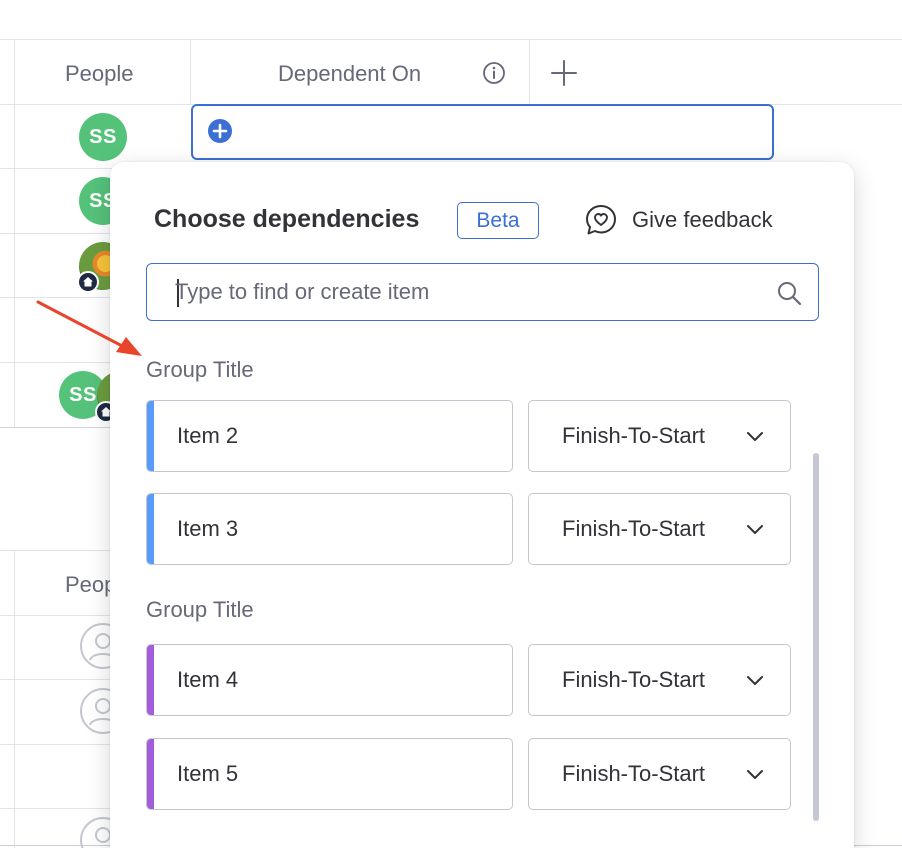  What do you see at coordinates (482, 132) in the screenshot?
I see `dependent-on-cell` at bounding box center [482, 132].